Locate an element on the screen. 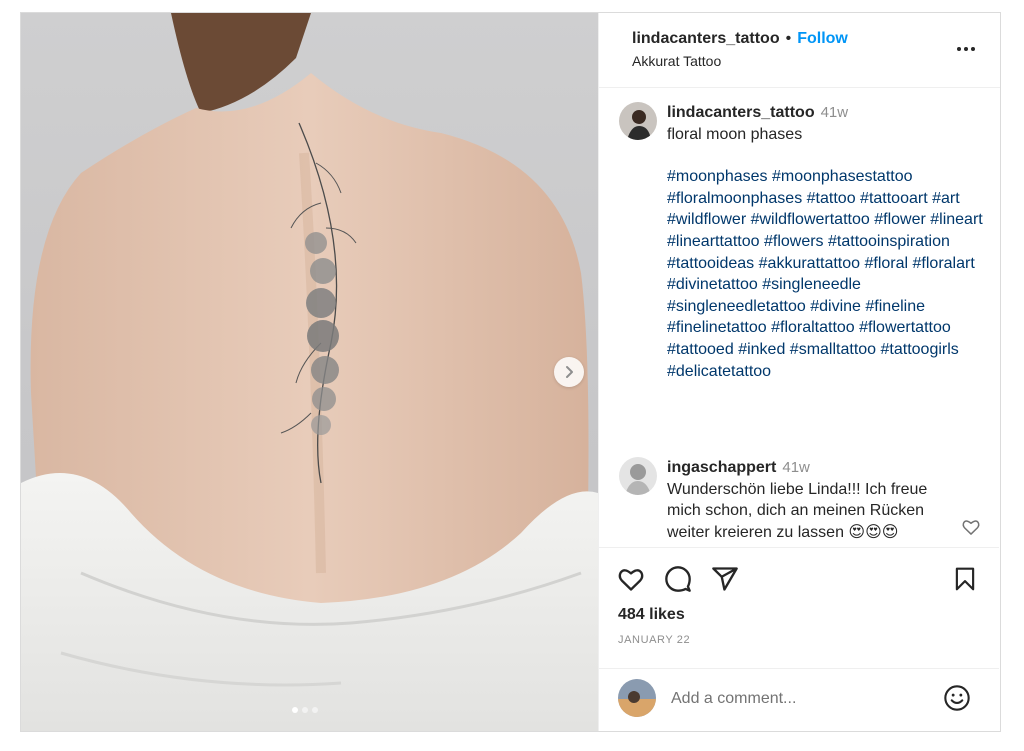 This screenshot has height=751, width=1024. hashtag-link: #tattooed is located at coordinates (700, 349).